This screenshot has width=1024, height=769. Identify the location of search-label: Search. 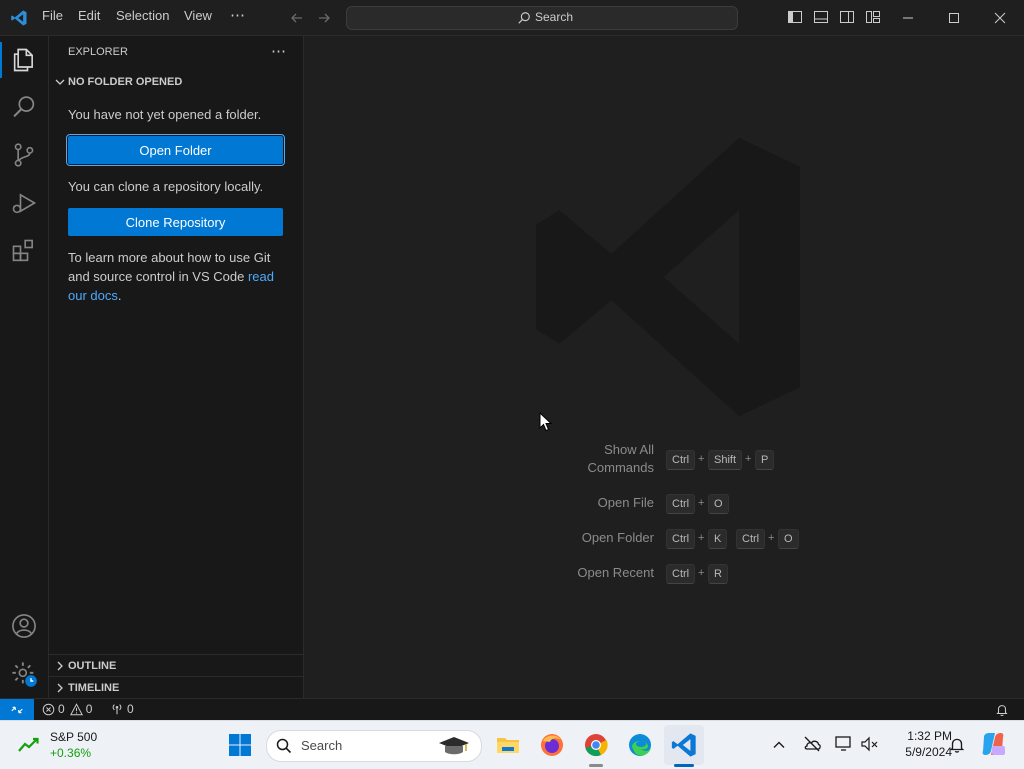
(554, 17).